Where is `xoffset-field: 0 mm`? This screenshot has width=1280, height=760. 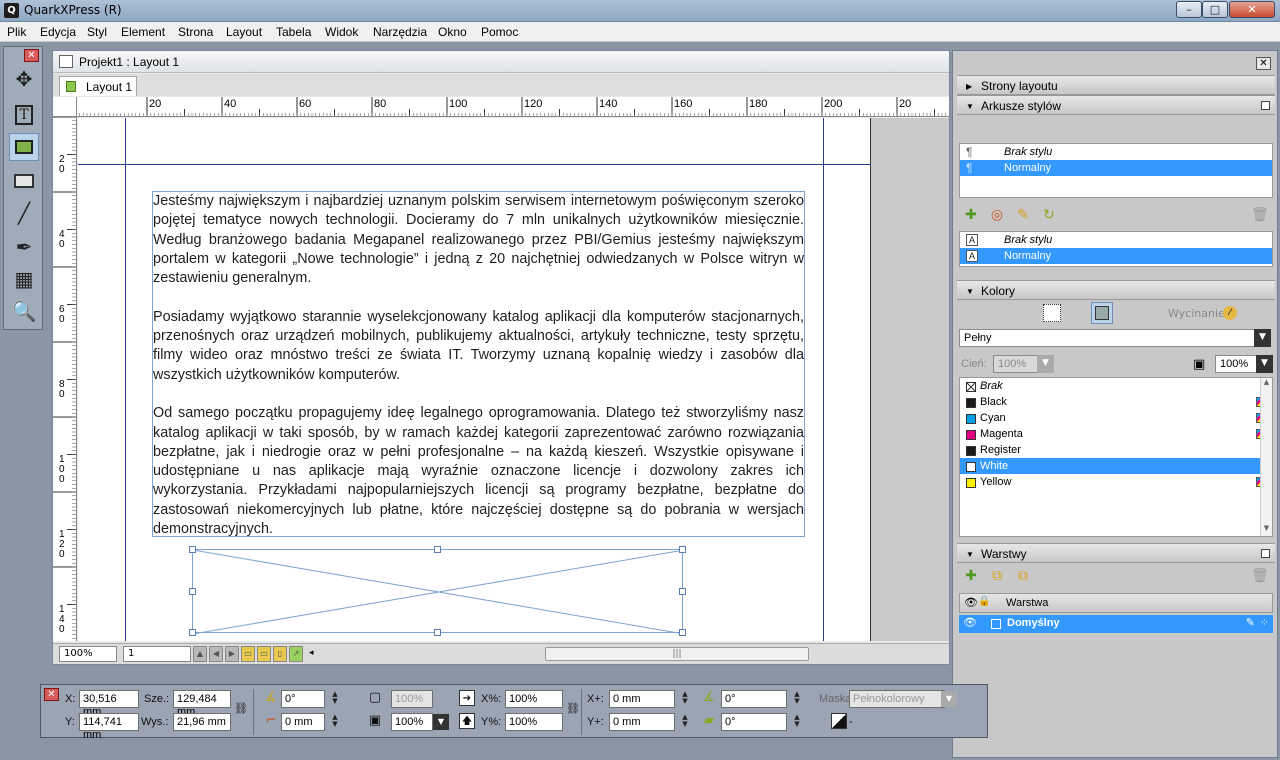
xoffset-field: 0 mm is located at coordinates (642, 699).